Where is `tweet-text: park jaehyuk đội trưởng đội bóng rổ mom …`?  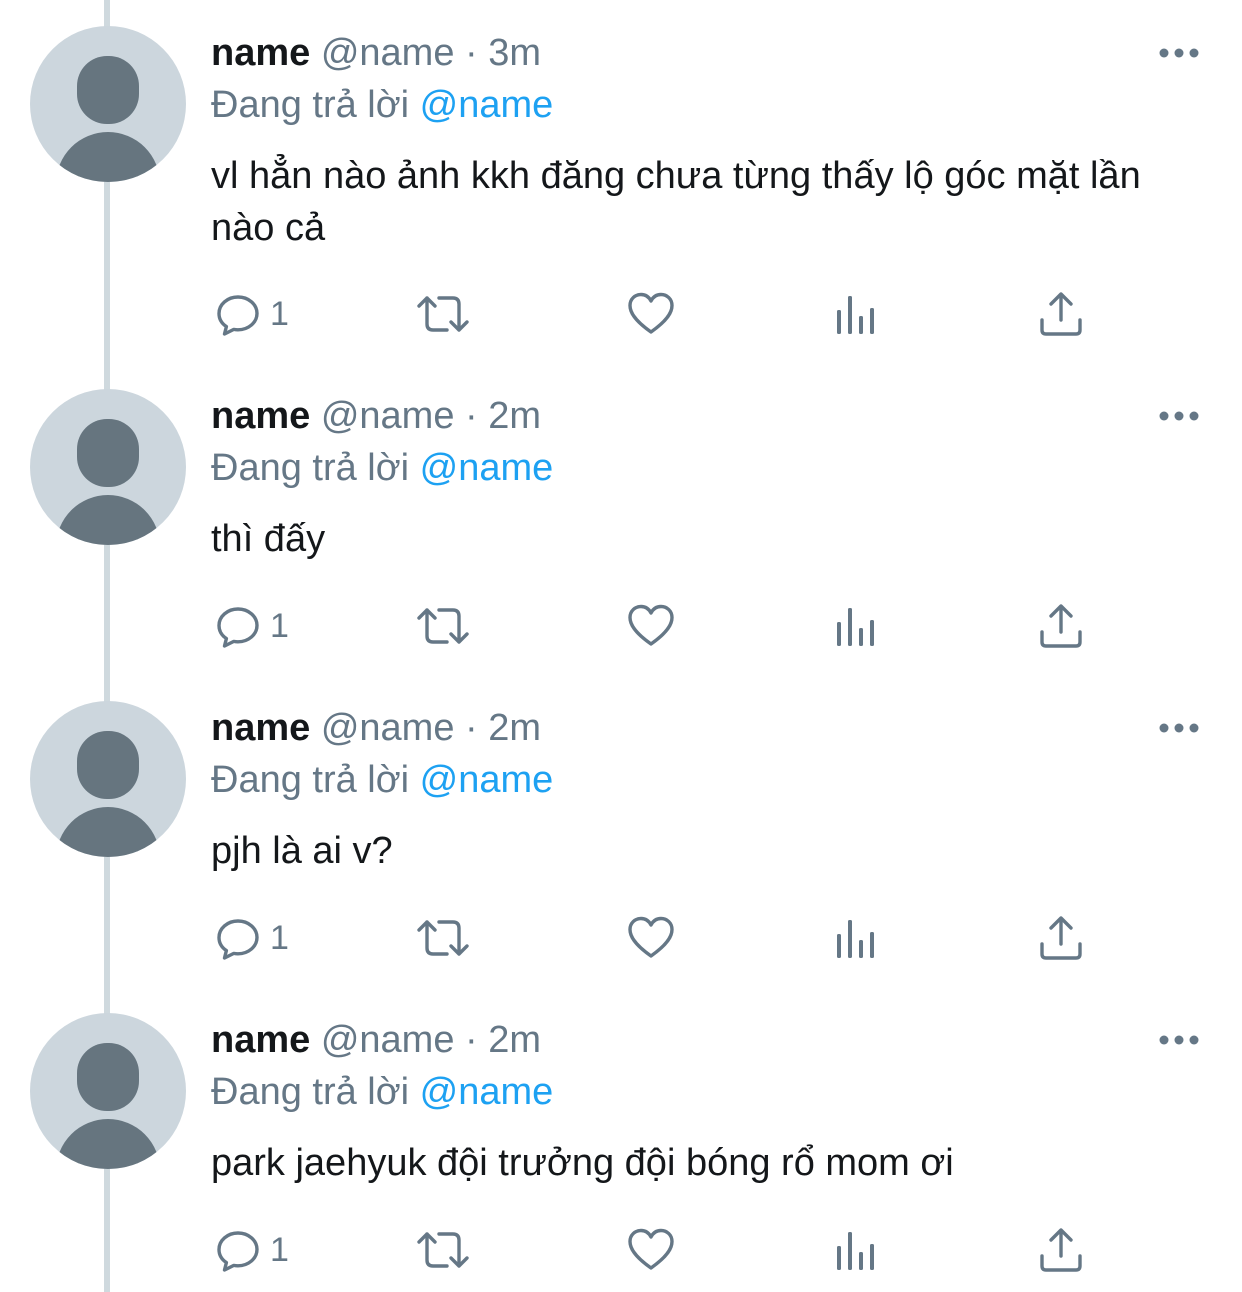
tweet-text: park jaehyuk đội trưởng đội bóng rổ mom … is located at coordinates (582, 1163).